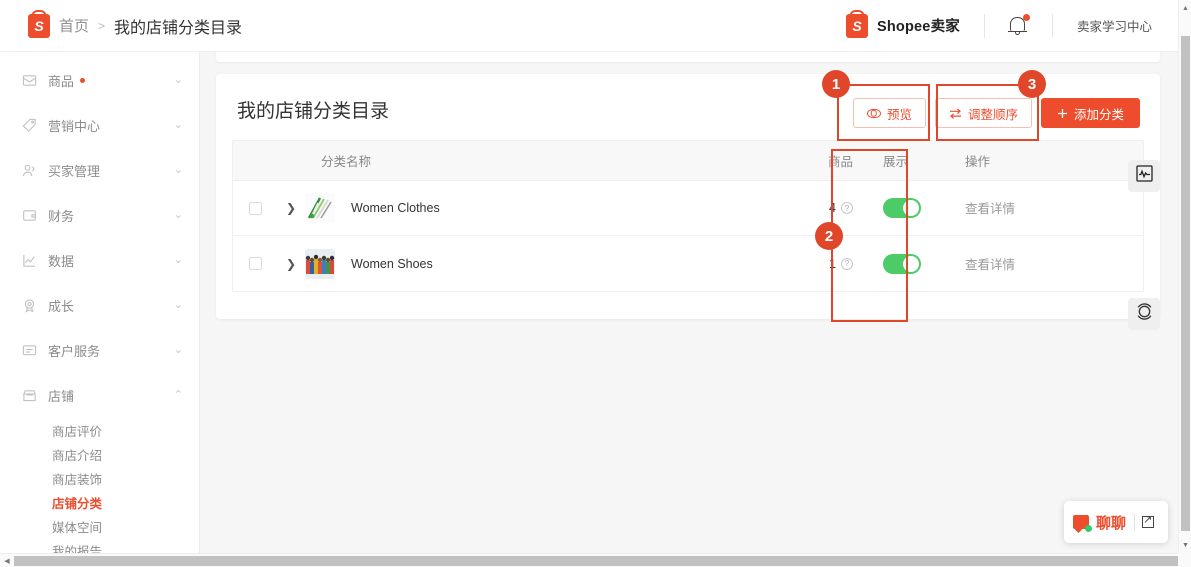  What do you see at coordinates (313, 111) in the screenshot?
I see `page-title: 我的店铺分类目录` at bounding box center [313, 111].